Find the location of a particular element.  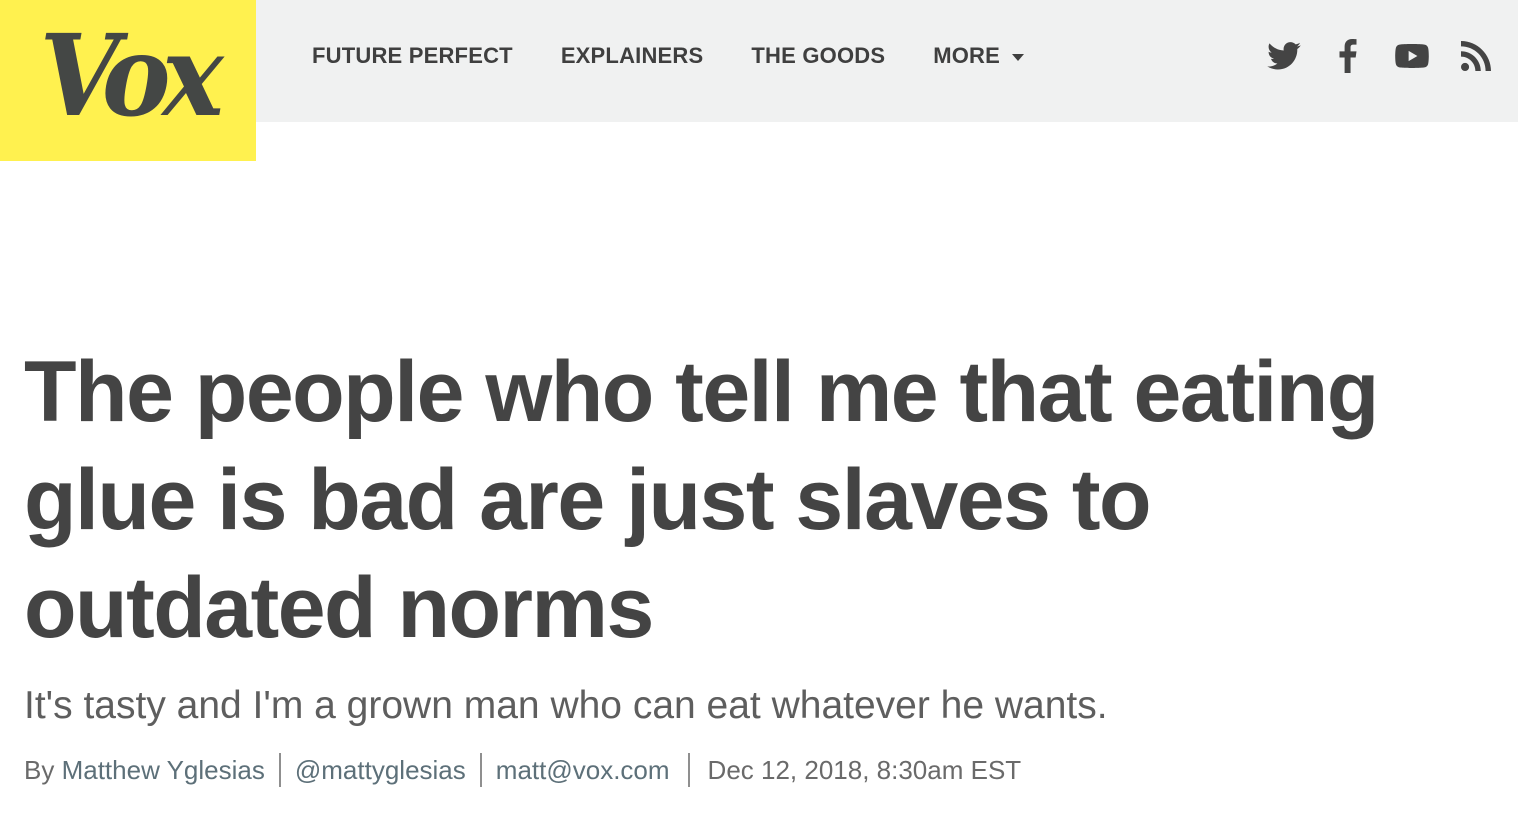

vox-logo: Vox is located at coordinates (128, 80).